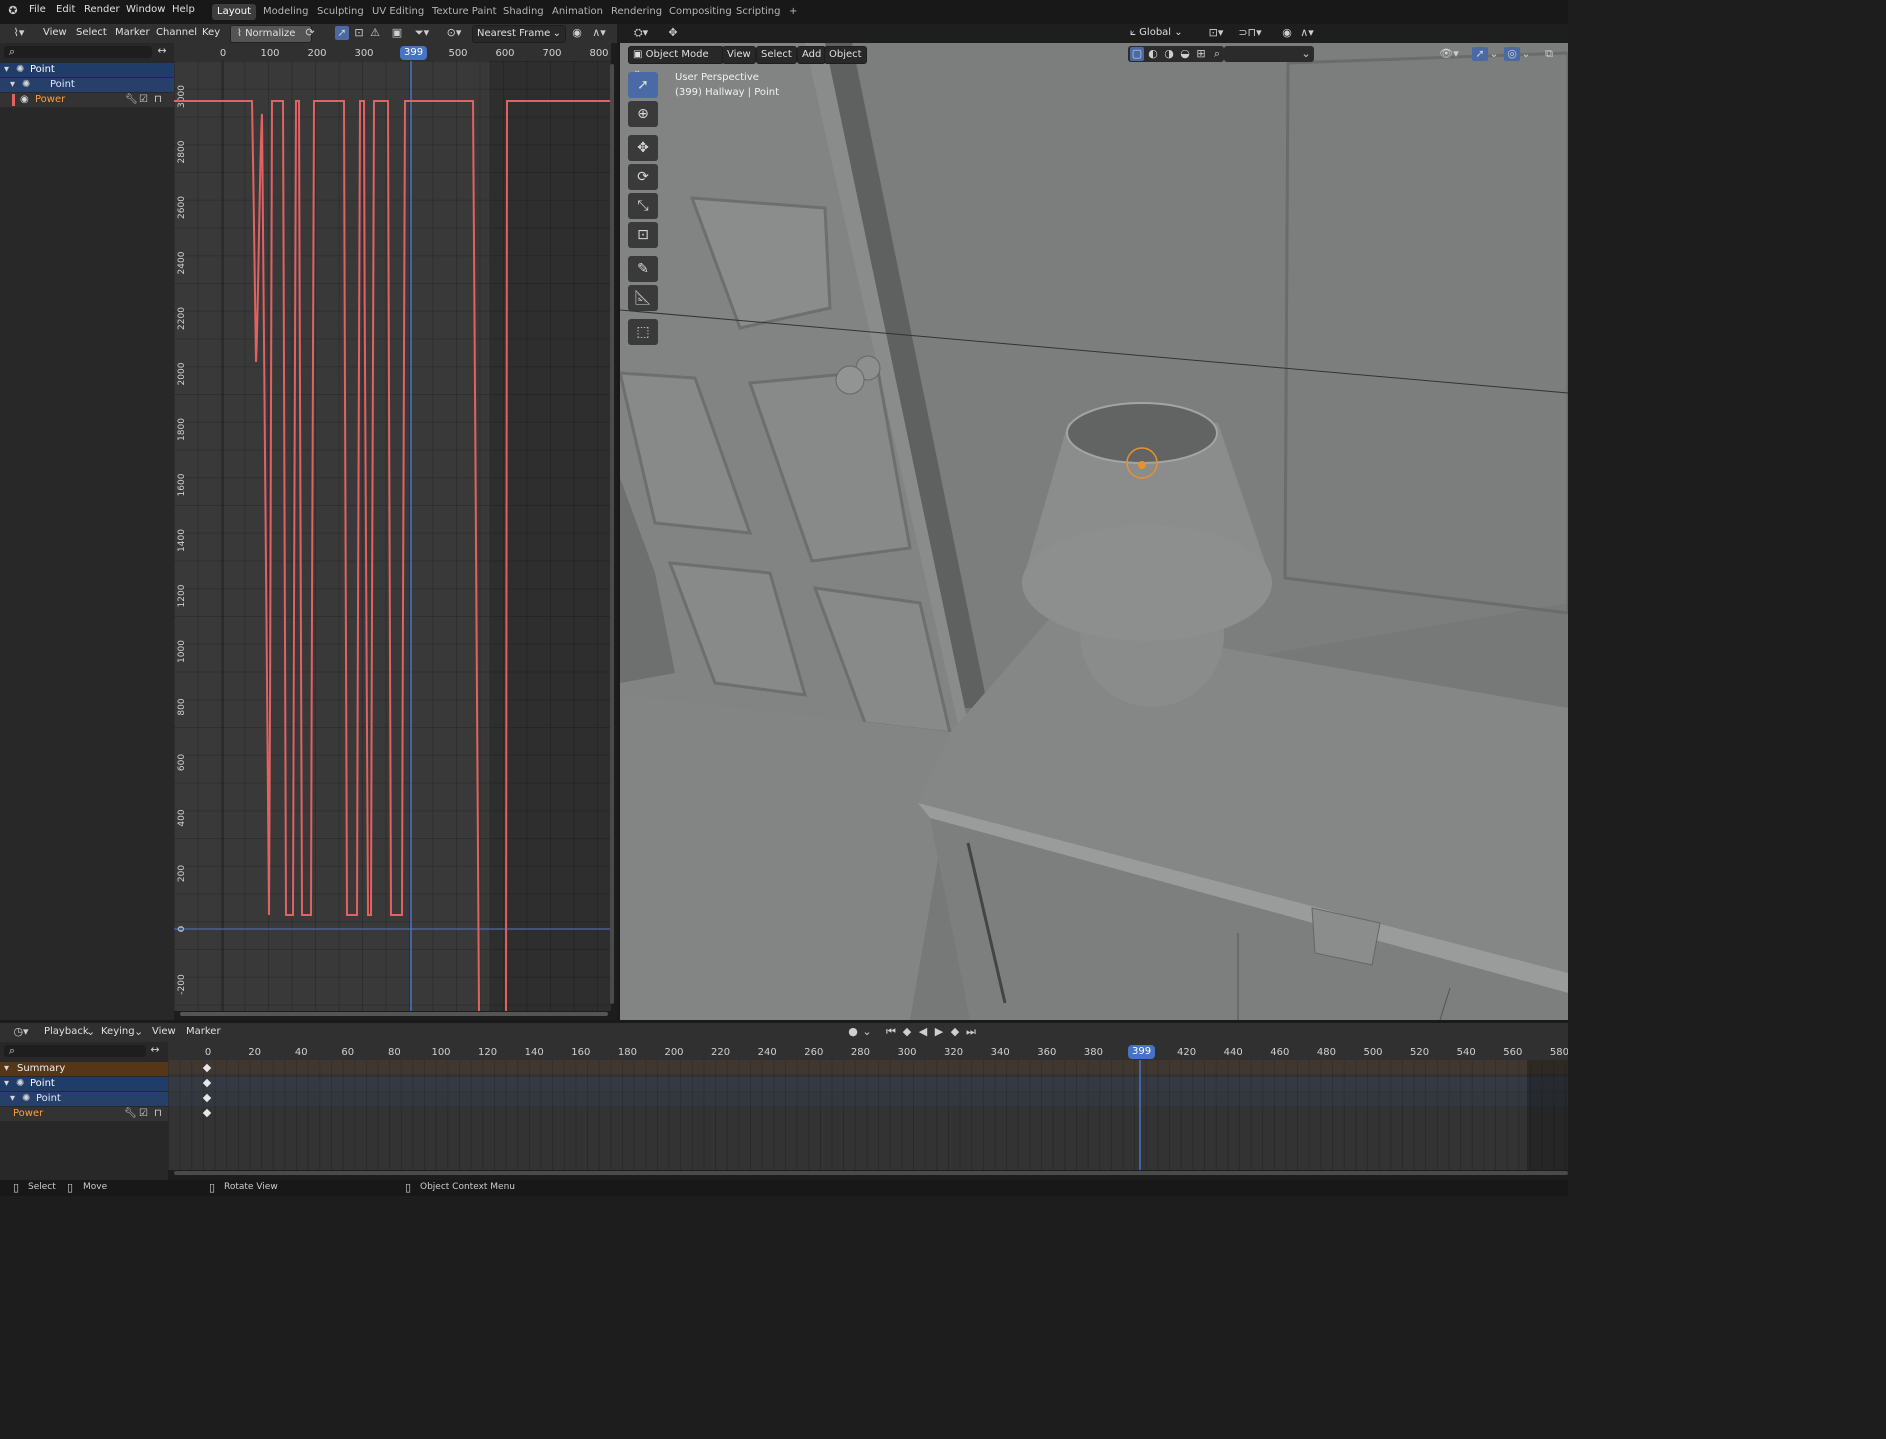  I want to click on select-invert-icon: ◒, so click(1185, 54).